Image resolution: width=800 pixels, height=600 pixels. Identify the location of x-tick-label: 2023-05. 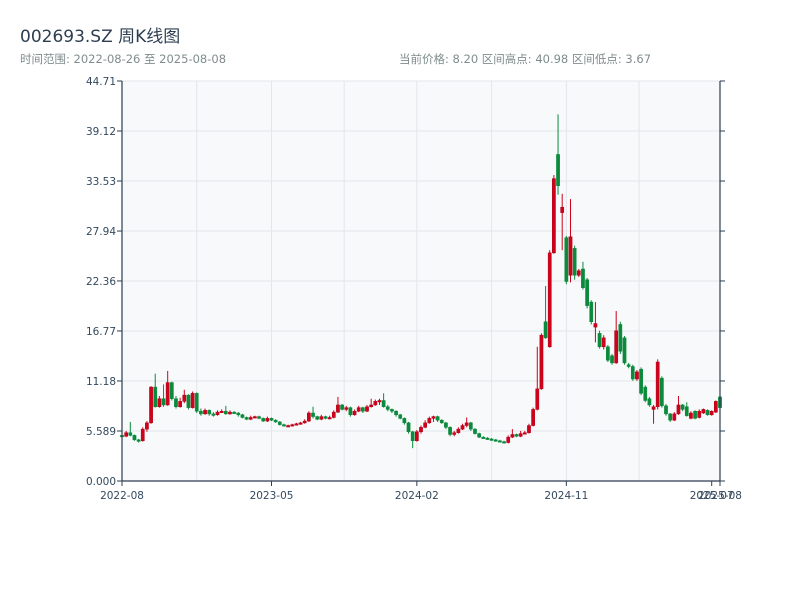
(272, 496).